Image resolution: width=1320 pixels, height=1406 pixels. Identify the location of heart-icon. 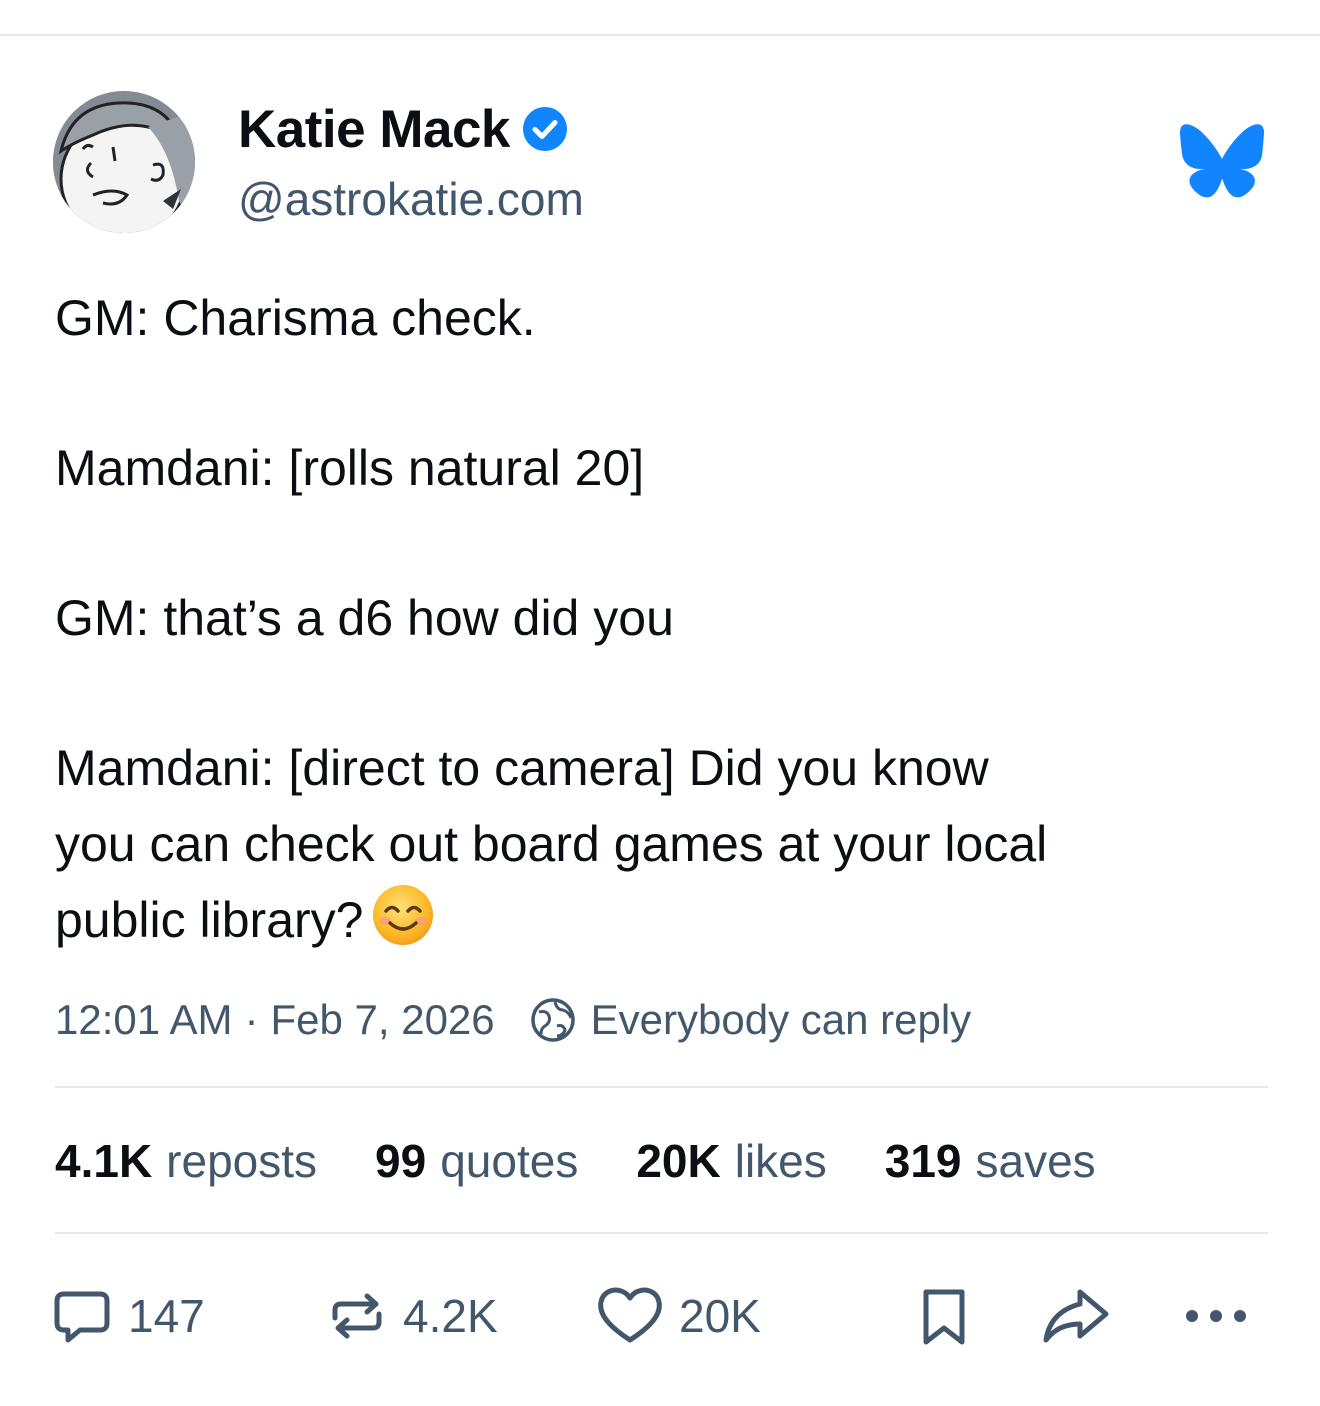
(630, 1315).